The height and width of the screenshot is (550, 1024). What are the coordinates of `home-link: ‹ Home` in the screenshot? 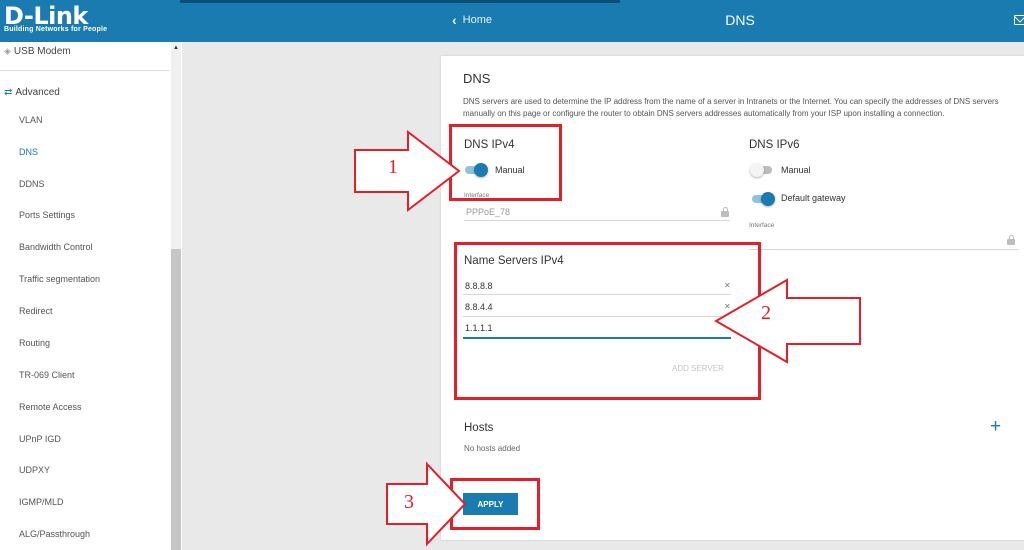 It's located at (472, 19).